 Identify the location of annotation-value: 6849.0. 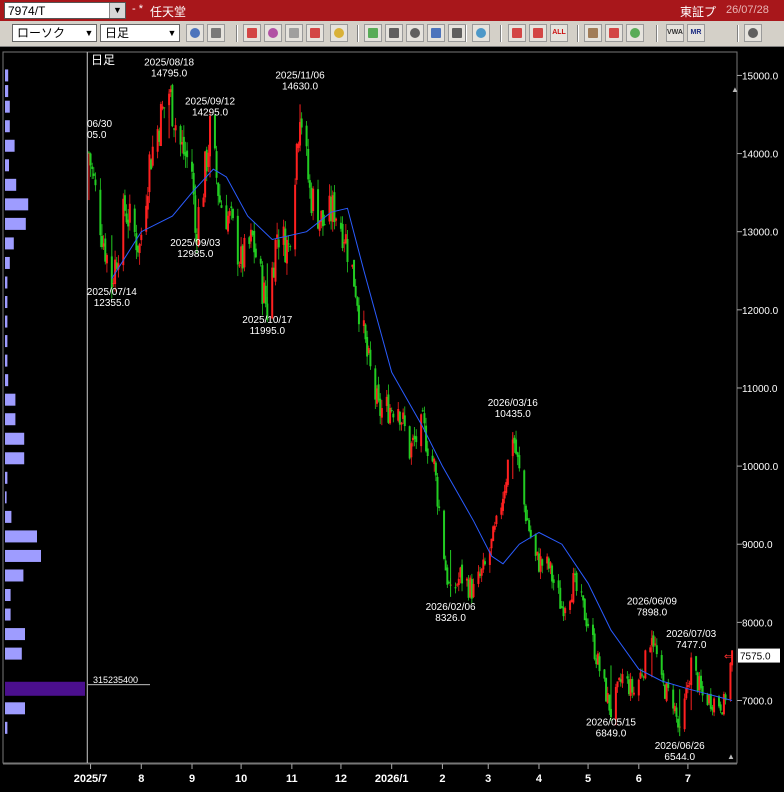
(611, 733).